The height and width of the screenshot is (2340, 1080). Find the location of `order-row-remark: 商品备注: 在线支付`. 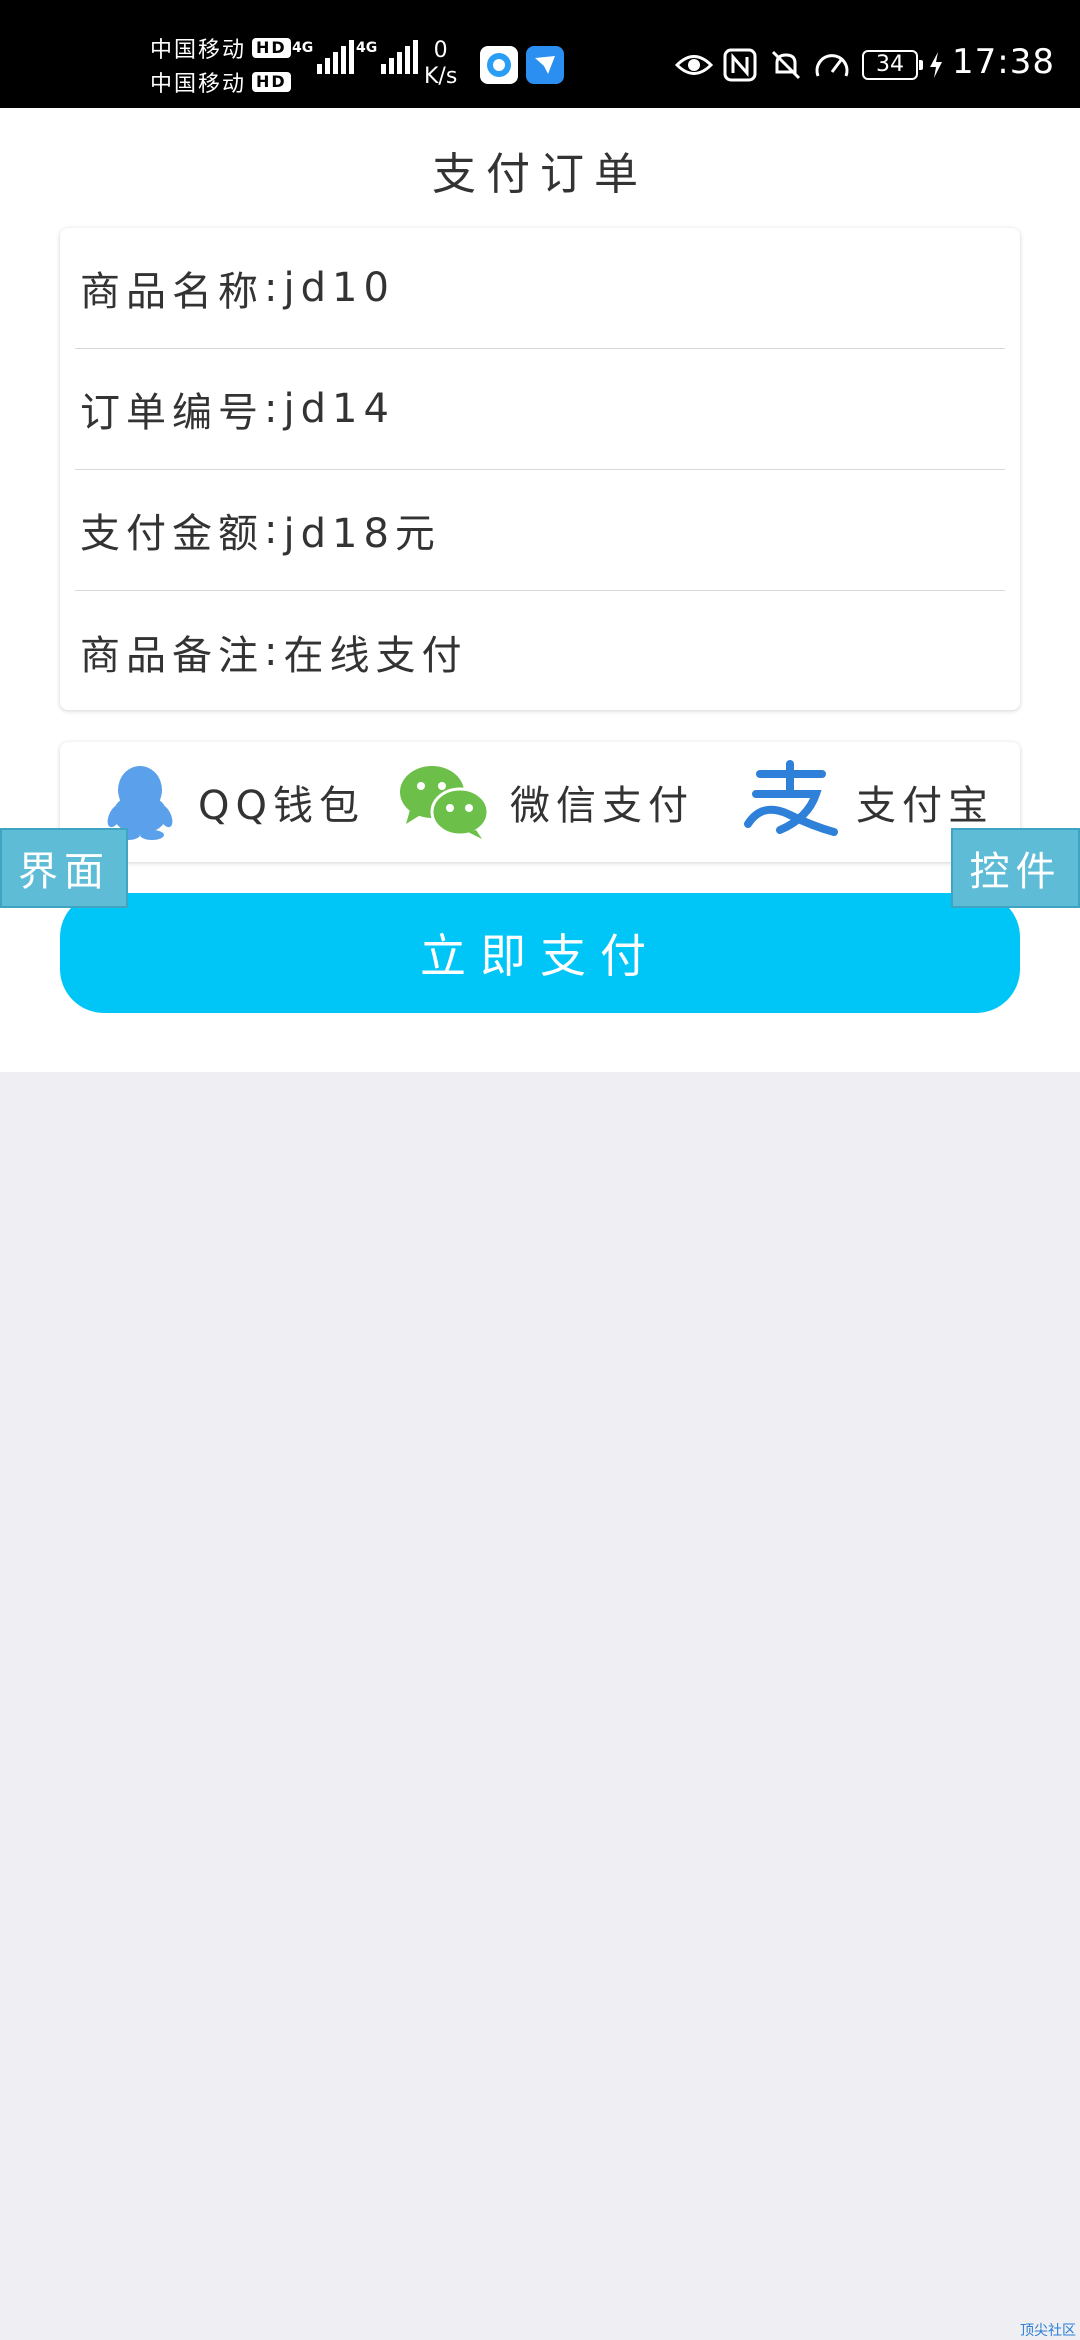

order-row-remark: 商品备注: 在线支付 is located at coordinates (540, 651).